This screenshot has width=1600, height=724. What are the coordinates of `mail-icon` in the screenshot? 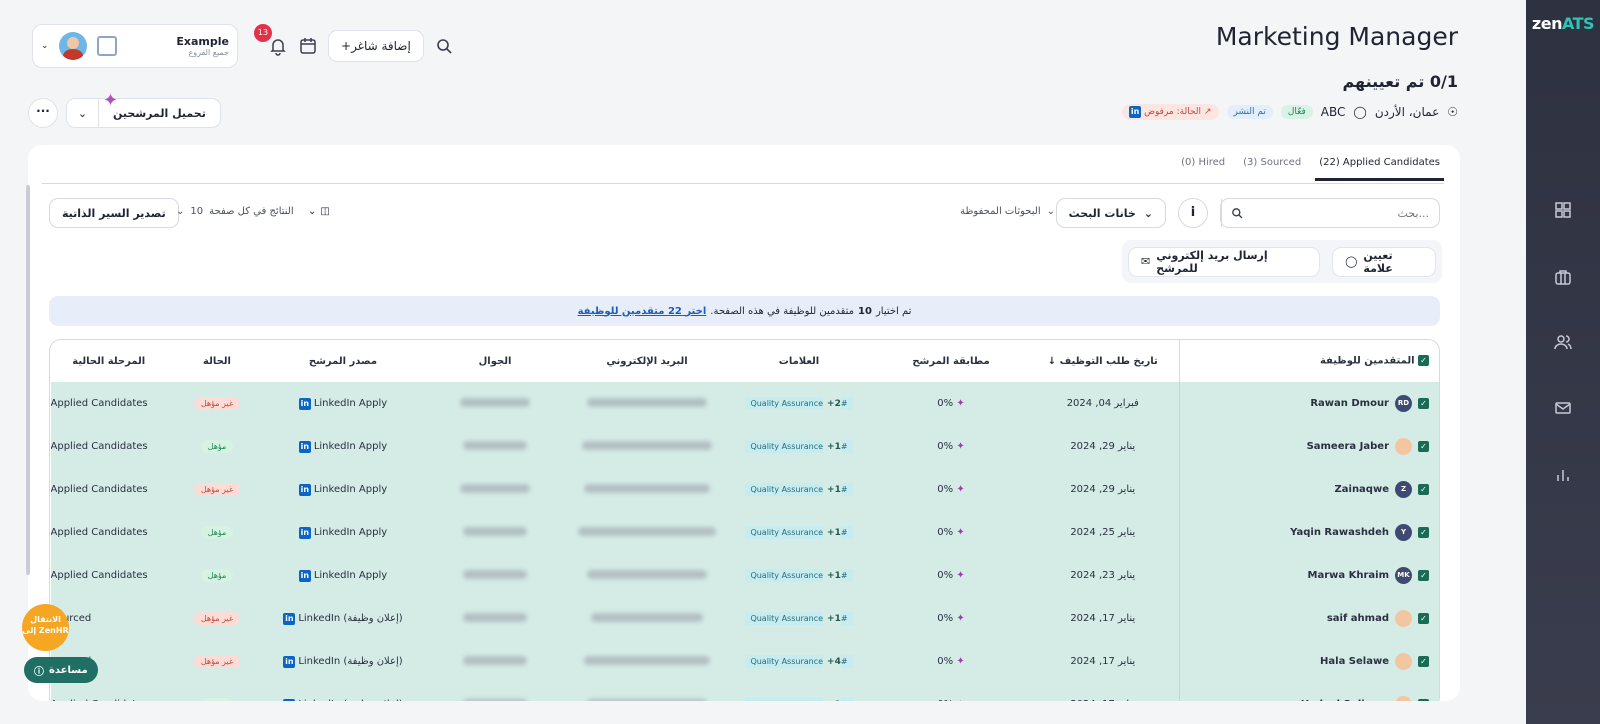 It's located at (1563, 408).